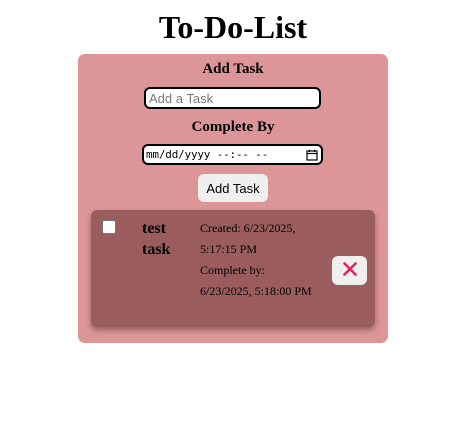 Image resolution: width=471 pixels, height=432 pixels. What do you see at coordinates (256, 280) in the screenshot?
I see `task-complete-by-date: Complete by: 6/23/2025, 5:18:00 PM` at bounding box center [256, 280].